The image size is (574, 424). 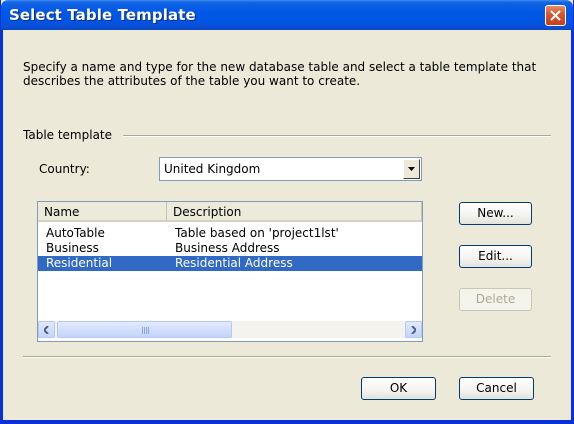 What do you see at coordinates (287, 15) in the screenshot?
I see `title-bar: Select Table Template` at bounding box center [287, 15].